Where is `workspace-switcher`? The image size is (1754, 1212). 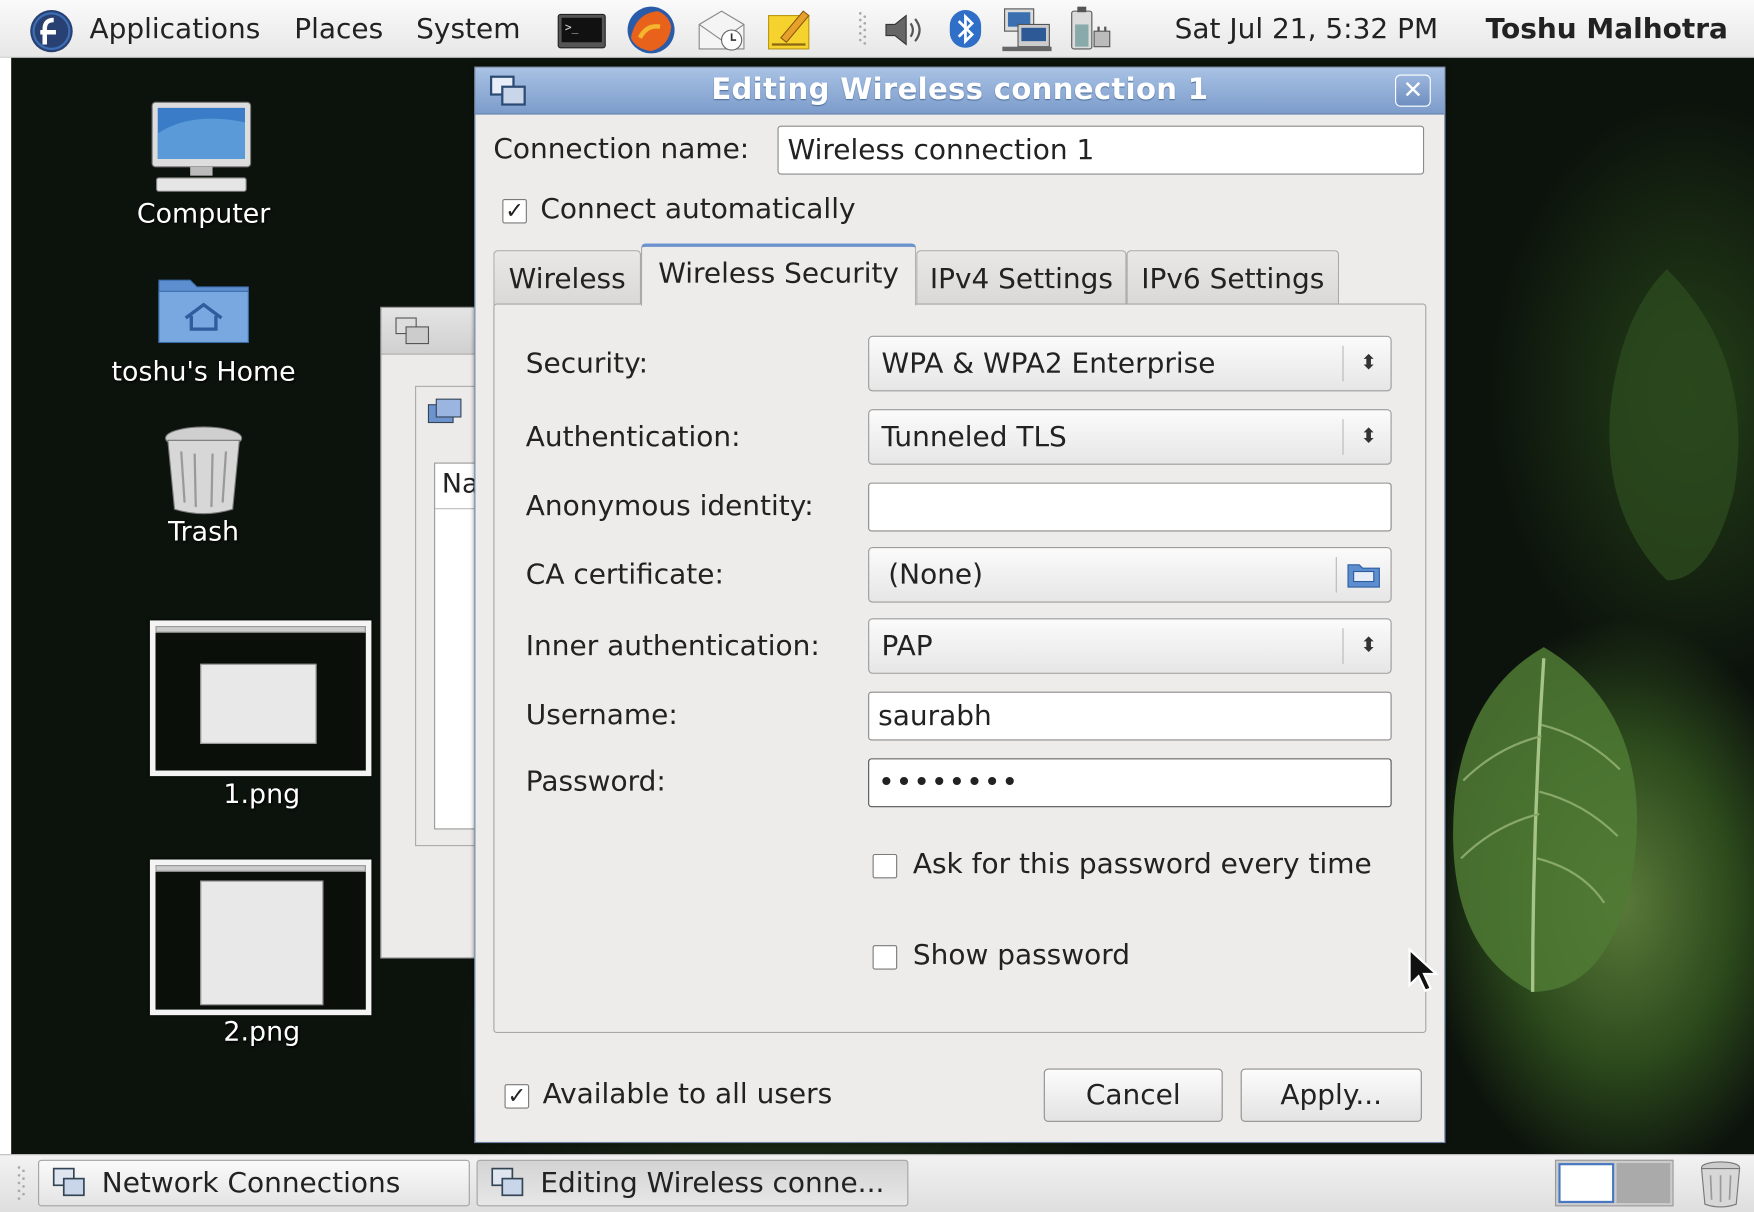
workspace-switcher is located at coordinates (1614, 1183).